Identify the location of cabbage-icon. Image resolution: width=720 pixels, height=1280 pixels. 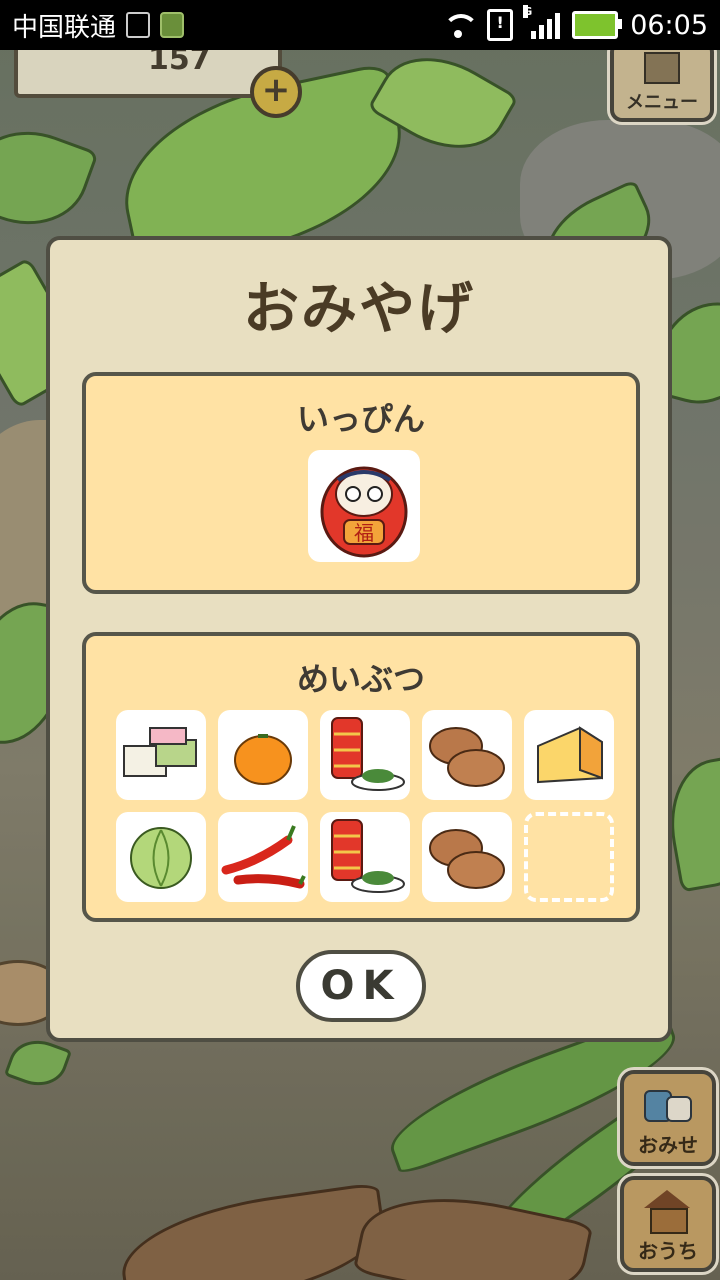
(161, 858).